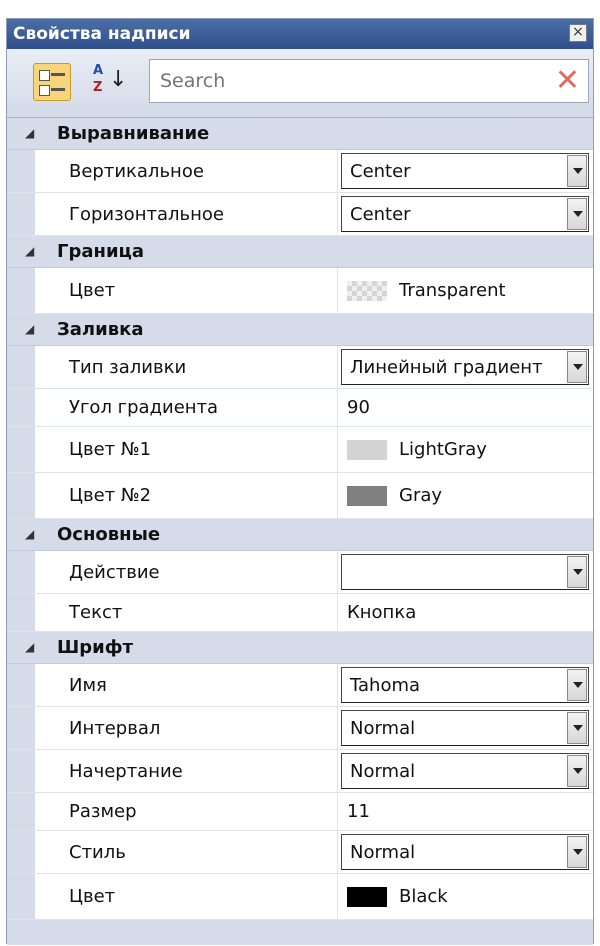 The image size is (600, 946). What do you see at coordinates (110, 449) in the screenshot?
I see `property-label: Цвет №1` at bounding box center [110, 449].